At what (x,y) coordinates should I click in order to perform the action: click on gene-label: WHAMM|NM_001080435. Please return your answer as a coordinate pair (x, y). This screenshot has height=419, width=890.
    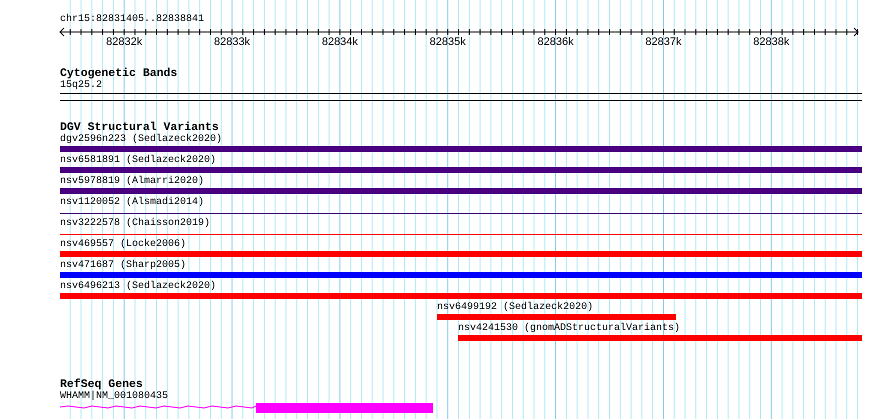
    Looking at the image, I should click on (114, 397).